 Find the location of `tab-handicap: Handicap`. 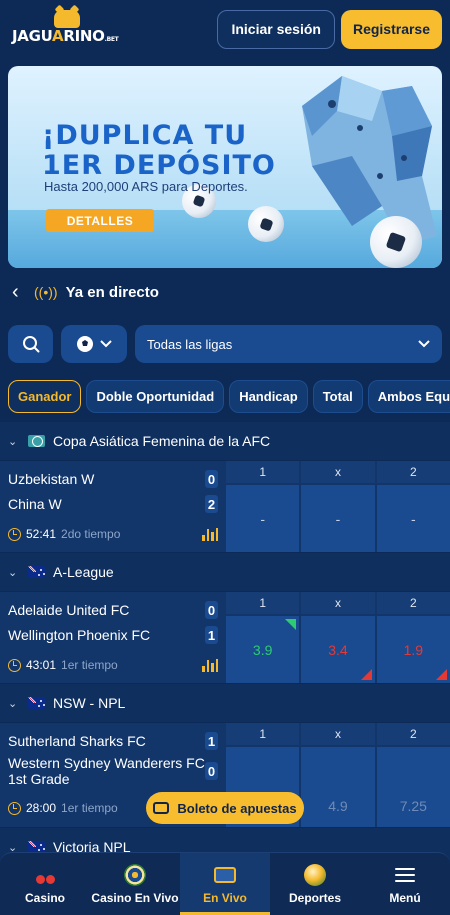

tab-handicap: Handicap is located at coordinates (268, 396).